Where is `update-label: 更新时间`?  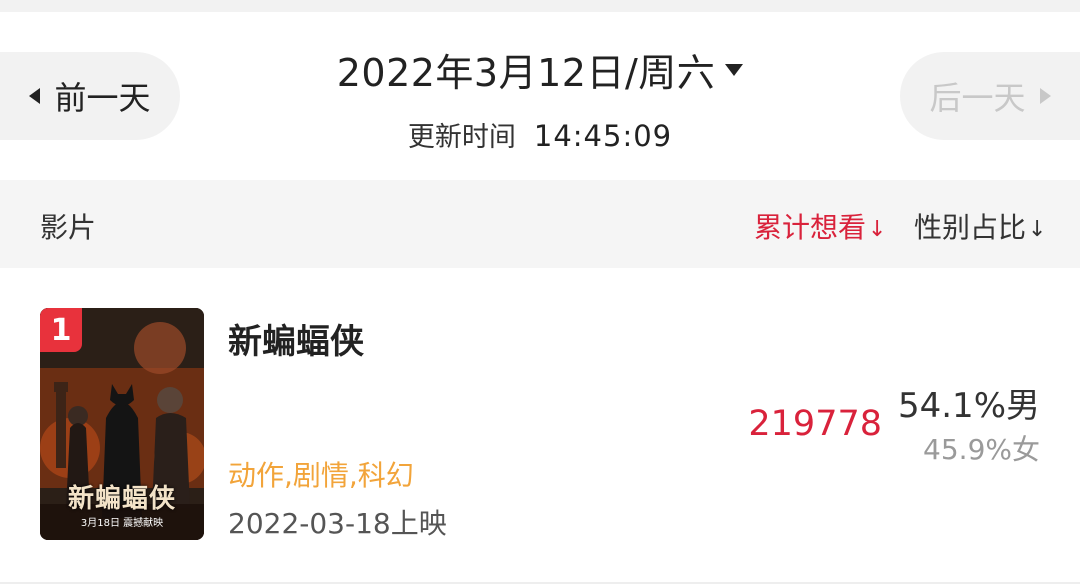
update-label: 更新时间 is located at coordinates (461, 137).